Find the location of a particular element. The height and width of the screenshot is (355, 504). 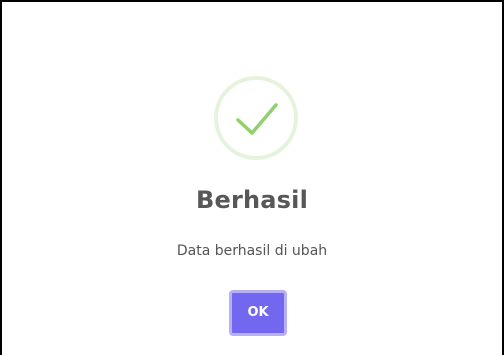

dialog-message: Data berhasil di ubah is located at coordinates (252, 251).